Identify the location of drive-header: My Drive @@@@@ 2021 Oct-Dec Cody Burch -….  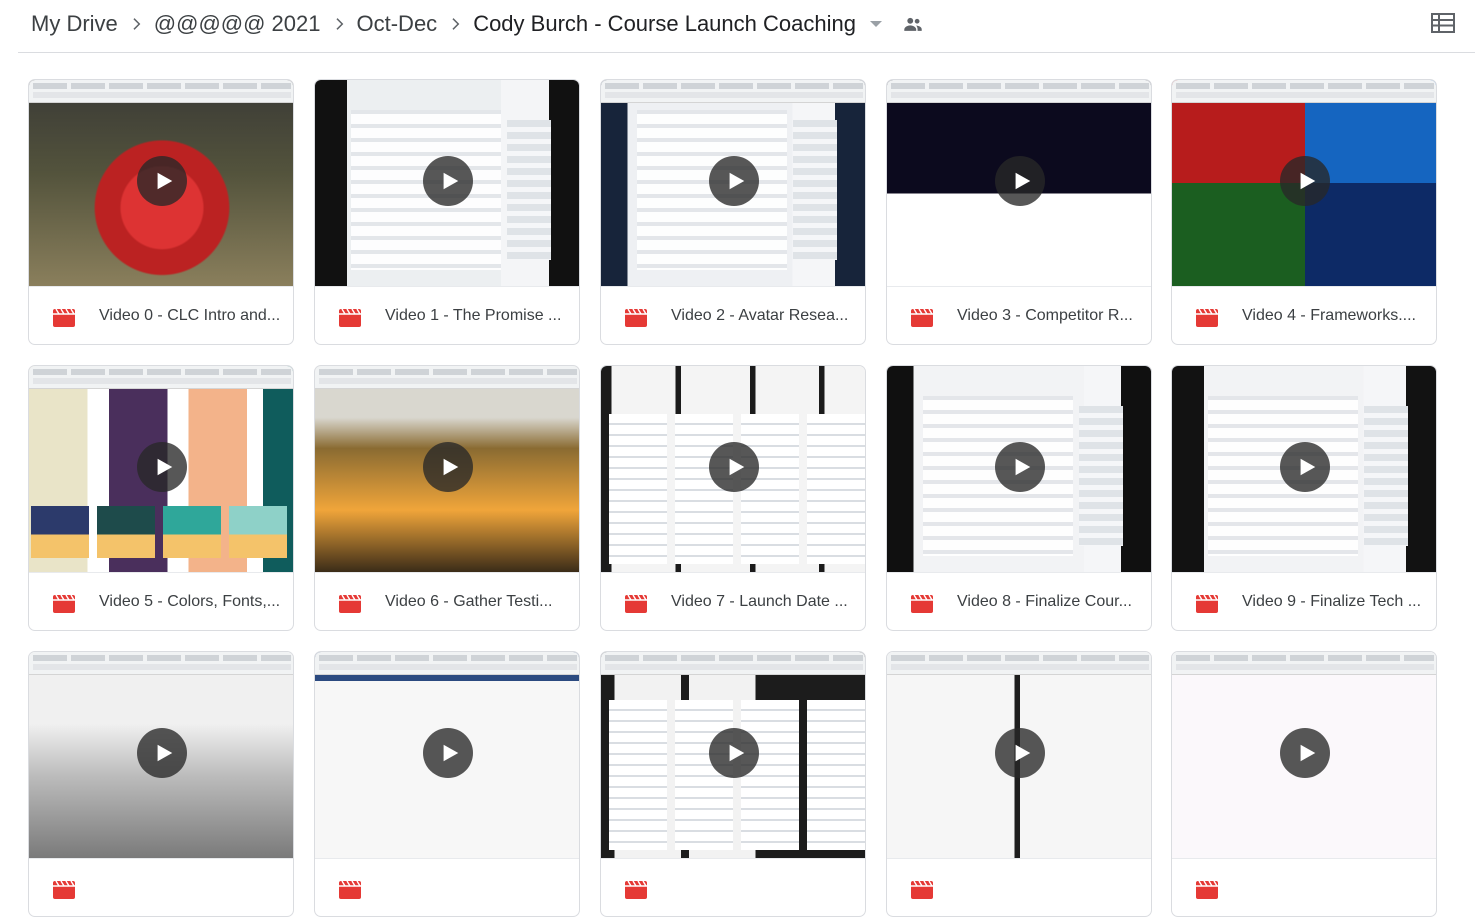
(737, 26).